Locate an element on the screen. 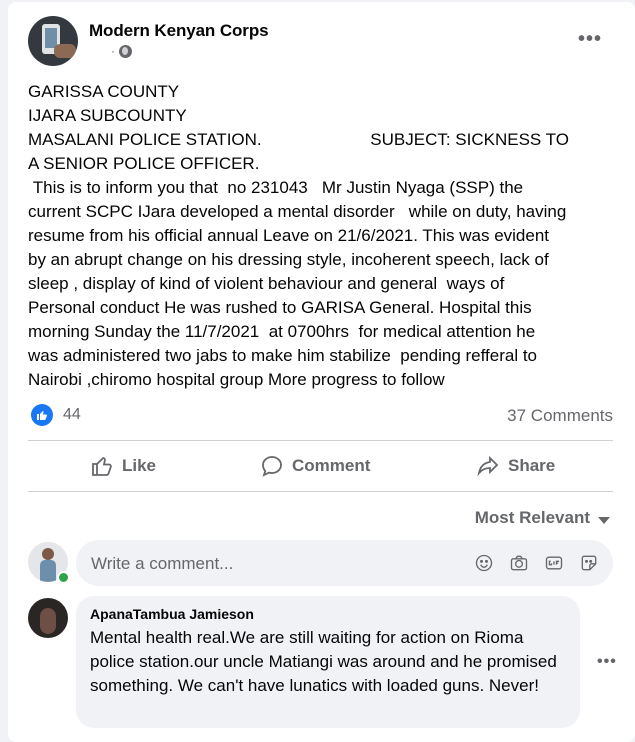  share-icon is located at coordinates (488, 466).